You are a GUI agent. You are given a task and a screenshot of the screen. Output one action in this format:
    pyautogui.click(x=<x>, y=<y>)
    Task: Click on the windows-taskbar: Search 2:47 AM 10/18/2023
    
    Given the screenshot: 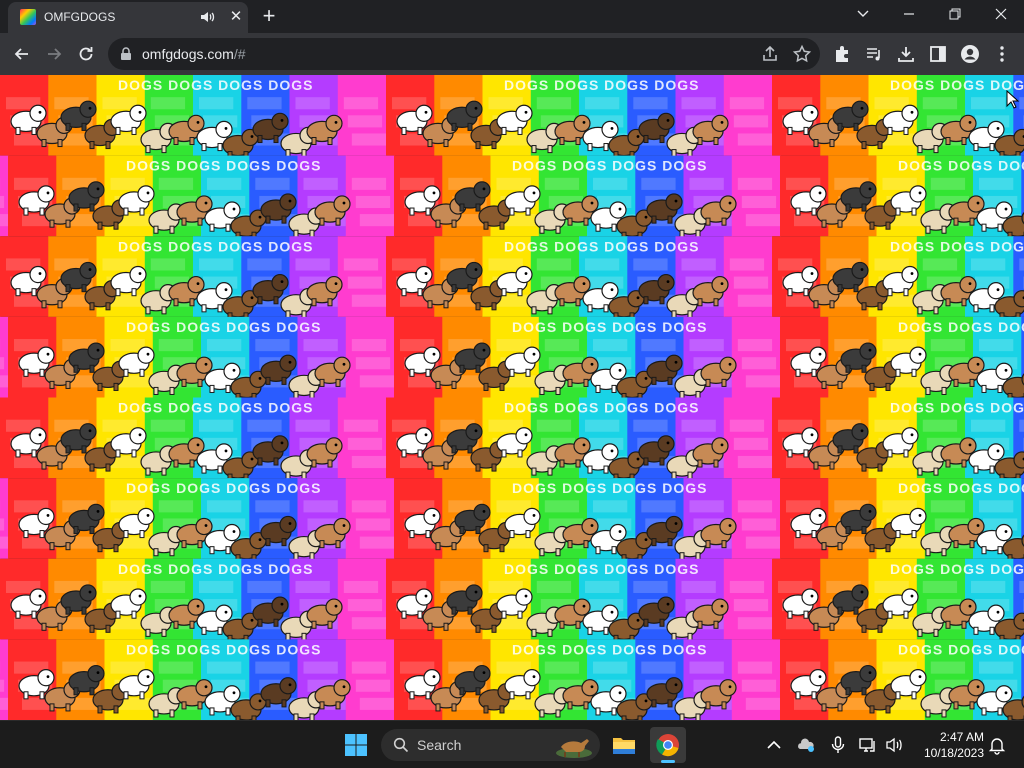 What is the action you would take?
    pyautogui.click(x=512, y=744)
    